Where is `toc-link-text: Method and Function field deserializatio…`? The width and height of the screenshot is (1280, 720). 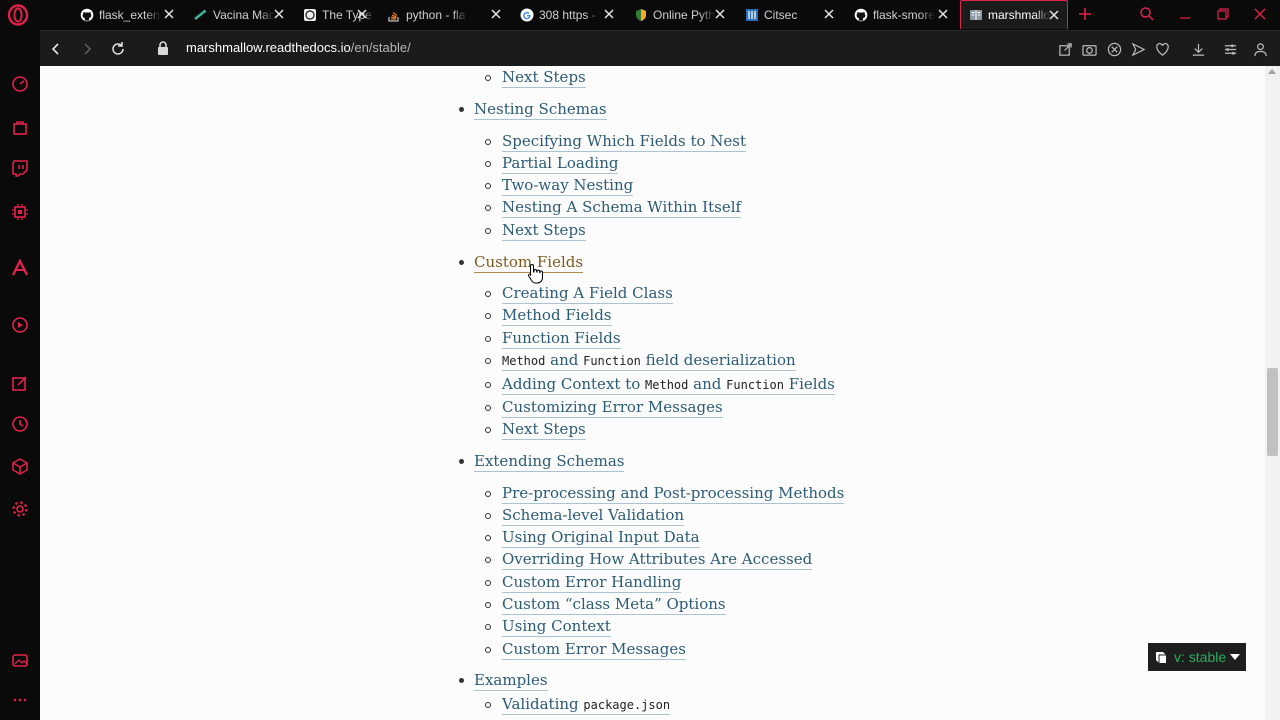 toc-link-text: Method and Function field deserializatio… is located at coordinates (649, 361).